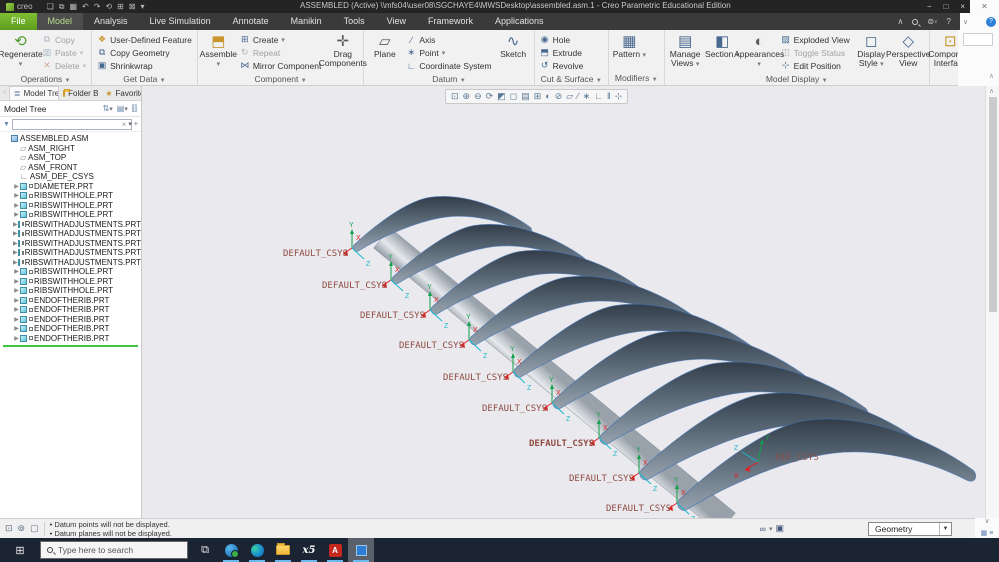 This screenshot has width=999, height=562. What do you see at coordinates (70, 187) in the screenshot?
I see `tree-item-diameter-prt: ▶ DIAMETER.PRT` at bounding box center [70, 187].